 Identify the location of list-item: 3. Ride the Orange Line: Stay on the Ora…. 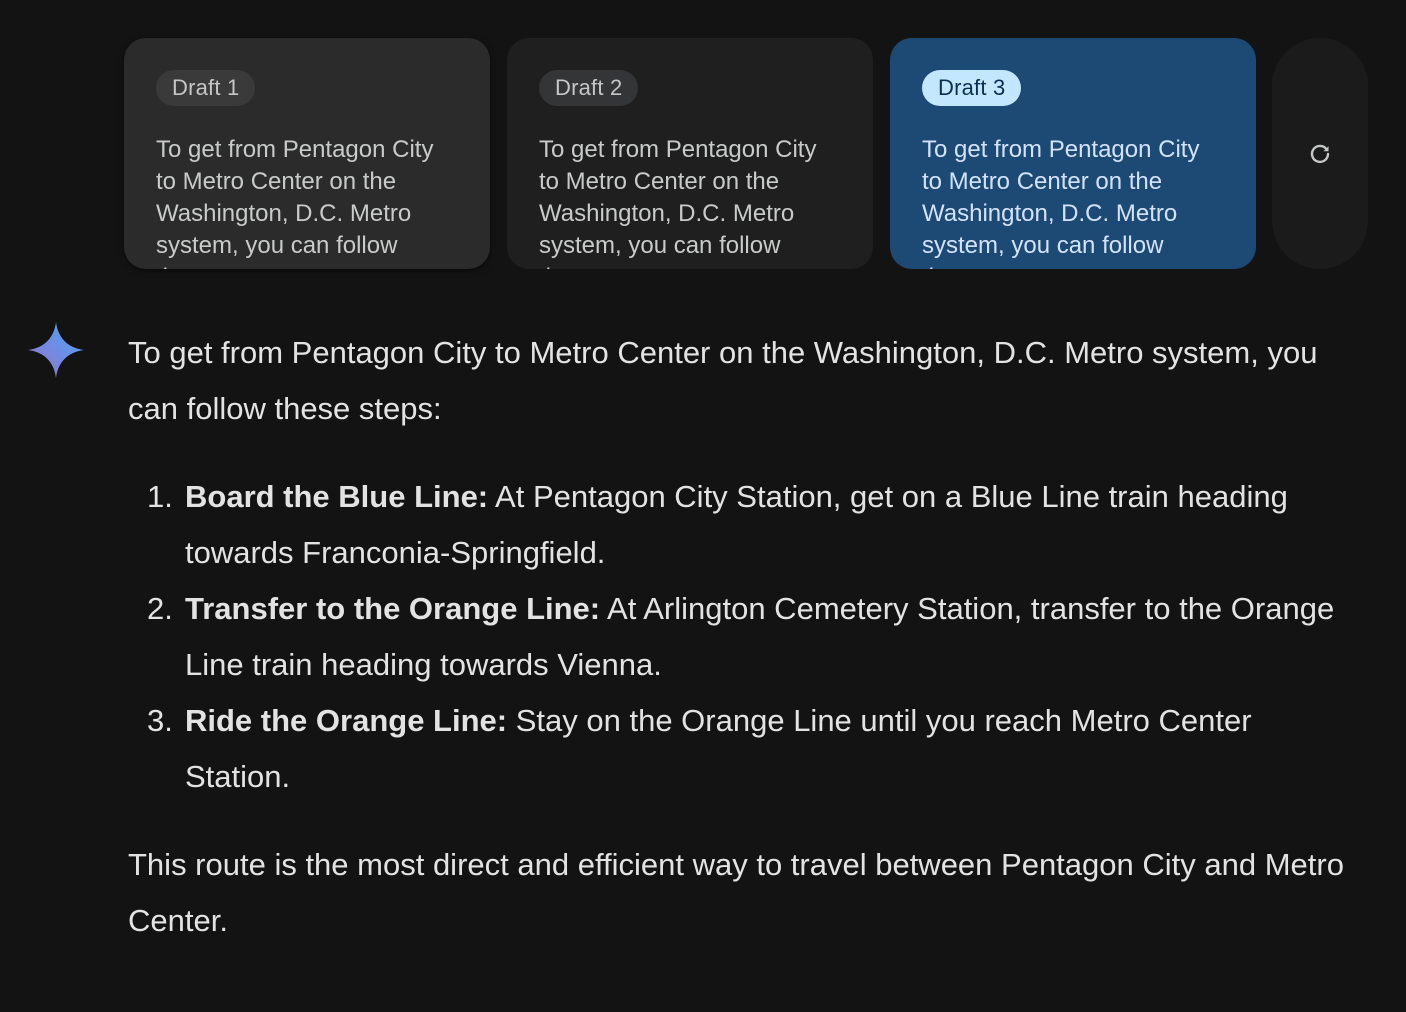
(752, 749).